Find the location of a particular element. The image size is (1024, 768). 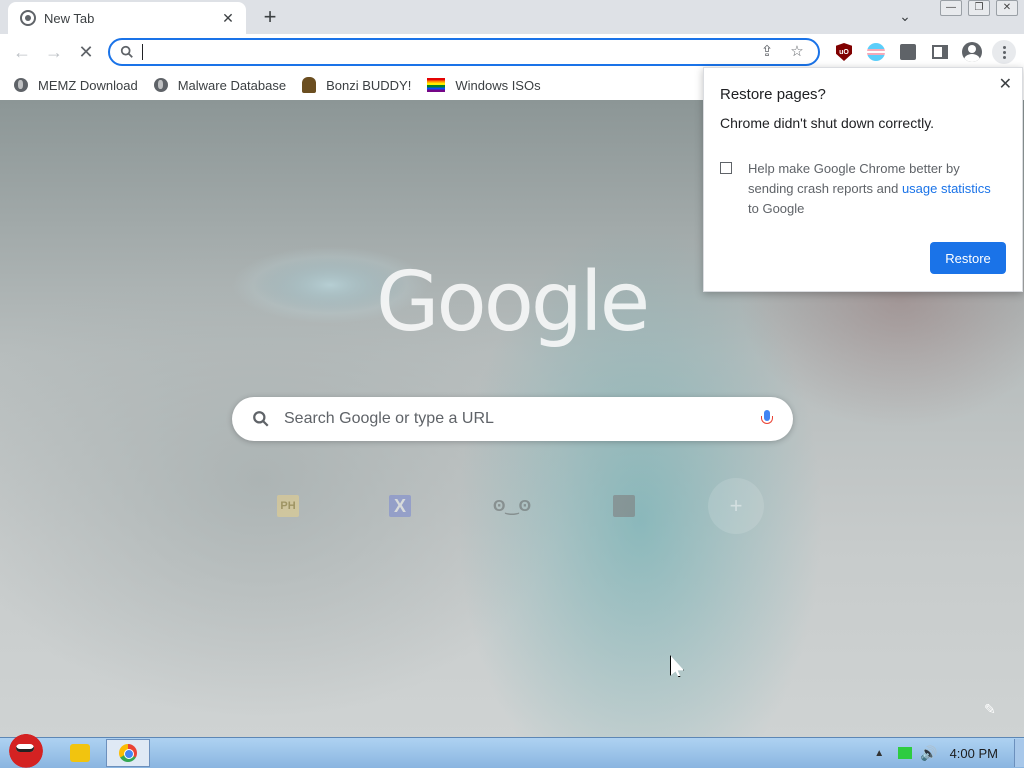

checkbox-text-end: to Google is located at coordinates (776, 208).